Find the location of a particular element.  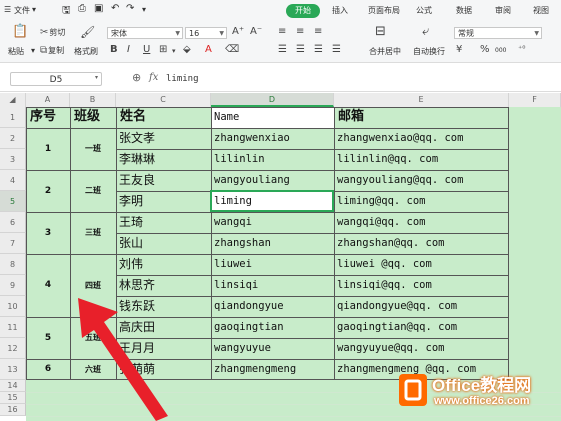

wrap-text-button: 自动换行 is located at coordinates (429, 51).